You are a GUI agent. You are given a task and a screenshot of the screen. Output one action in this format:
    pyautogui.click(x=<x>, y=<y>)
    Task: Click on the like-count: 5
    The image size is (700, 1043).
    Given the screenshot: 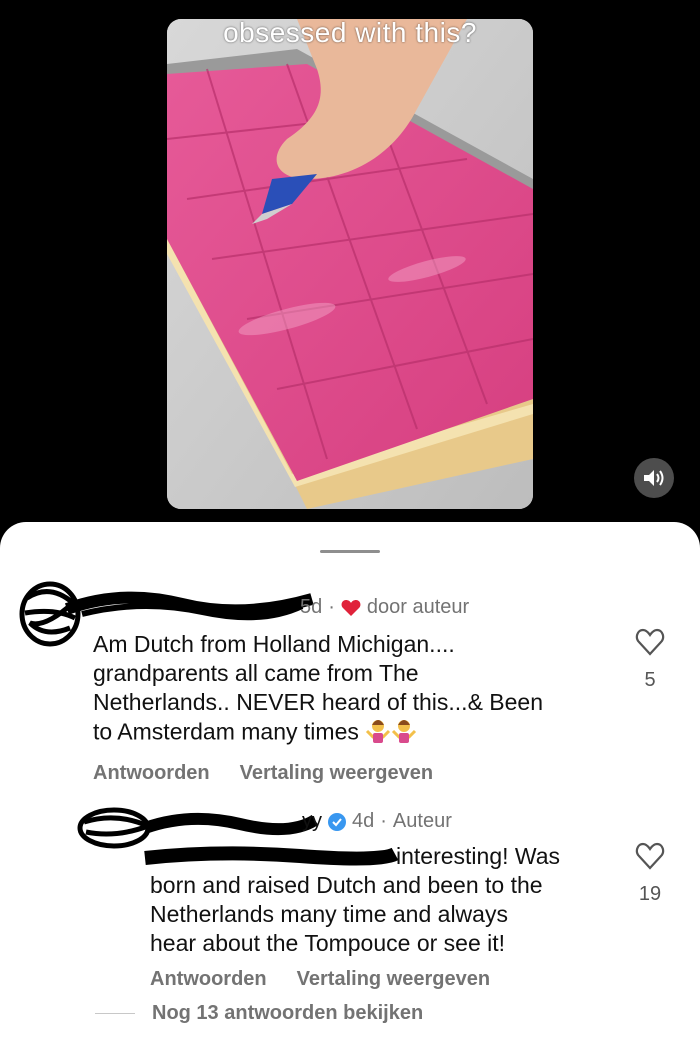 What is the action you would take?
    pyautogui.click(x=650, y=680)
    